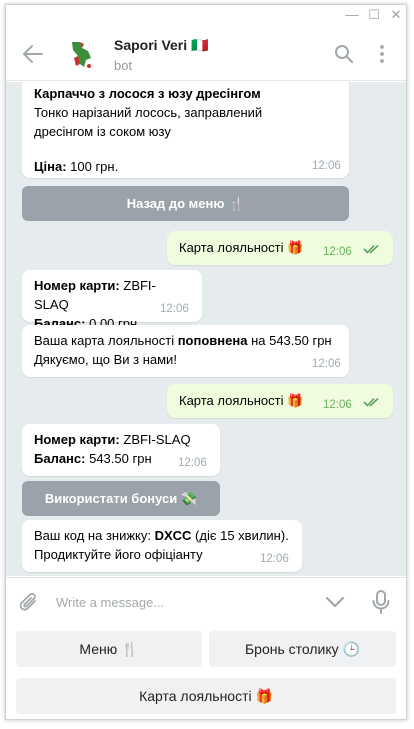 The width and height of the screenshot is (414, 729). Describe the element at coordinates (206, 16) in the screenshot. I see `title-bar: — ☐ ✕` at that location.